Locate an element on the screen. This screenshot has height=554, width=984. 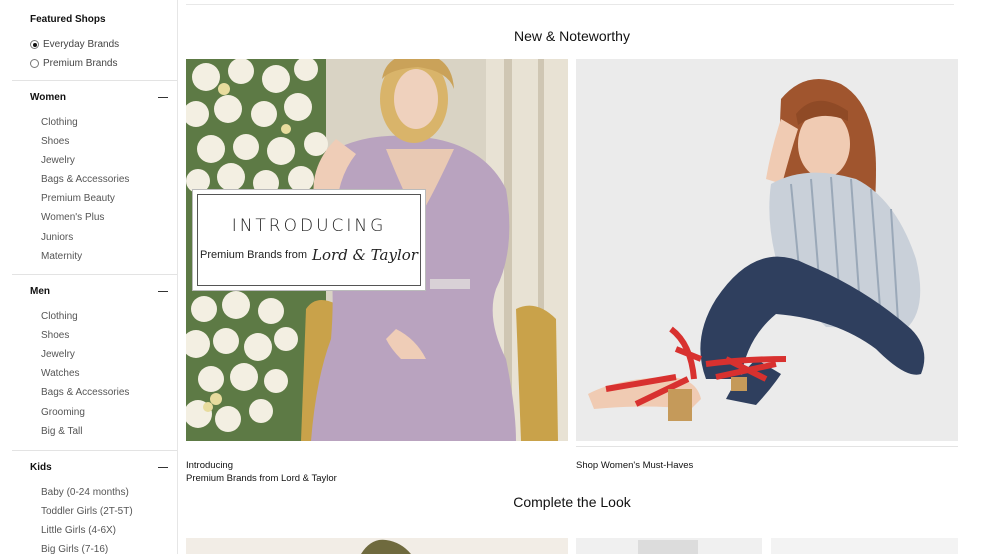
top-divider is located at coordinates (570, 4).